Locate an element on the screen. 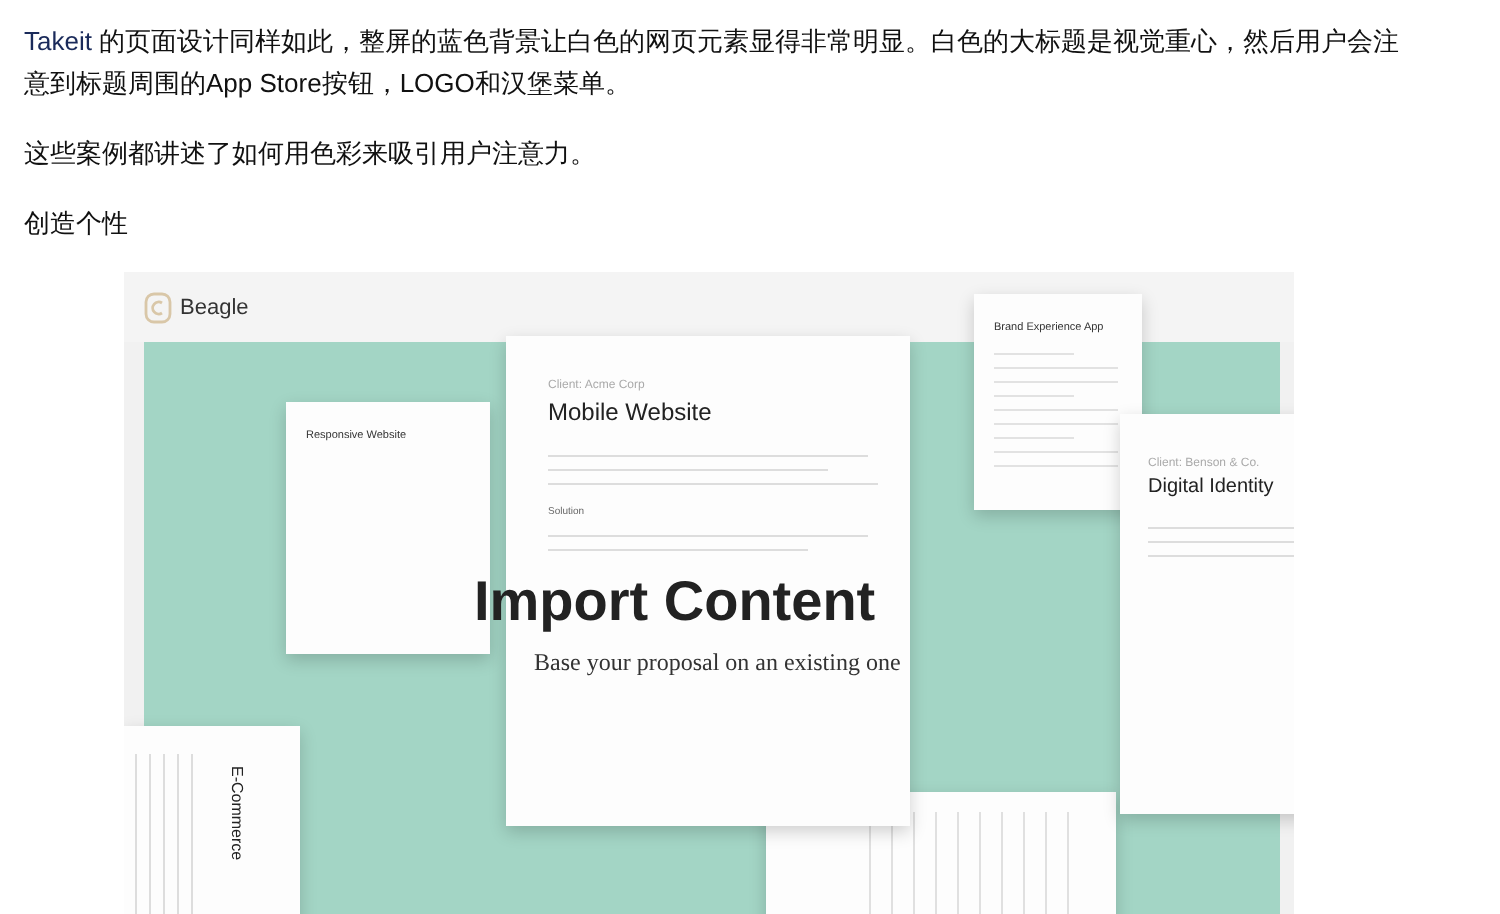 This screenshot has width=1500, height=914. logo-icon is located at coordinates (158, 307).